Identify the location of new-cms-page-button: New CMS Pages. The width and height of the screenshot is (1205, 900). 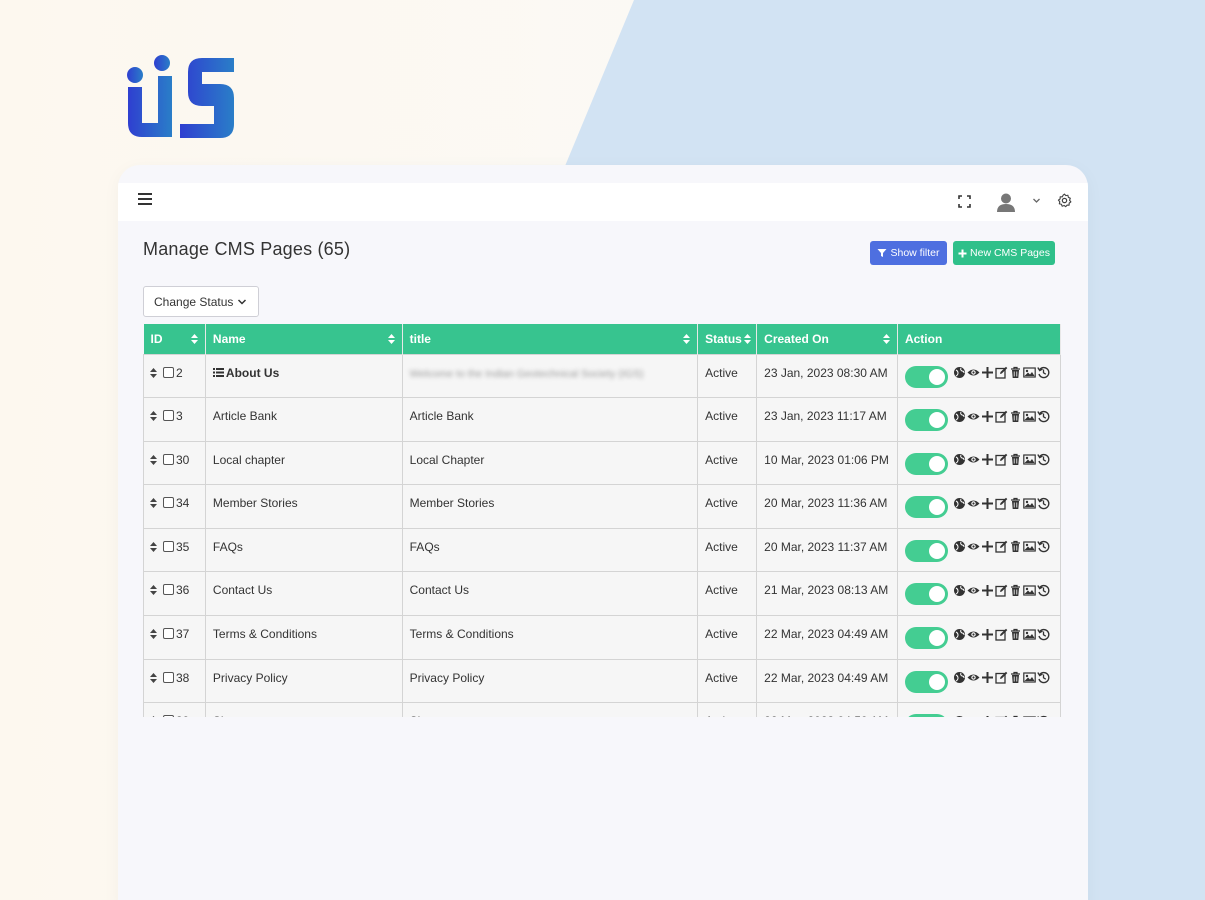
(1004, 253).